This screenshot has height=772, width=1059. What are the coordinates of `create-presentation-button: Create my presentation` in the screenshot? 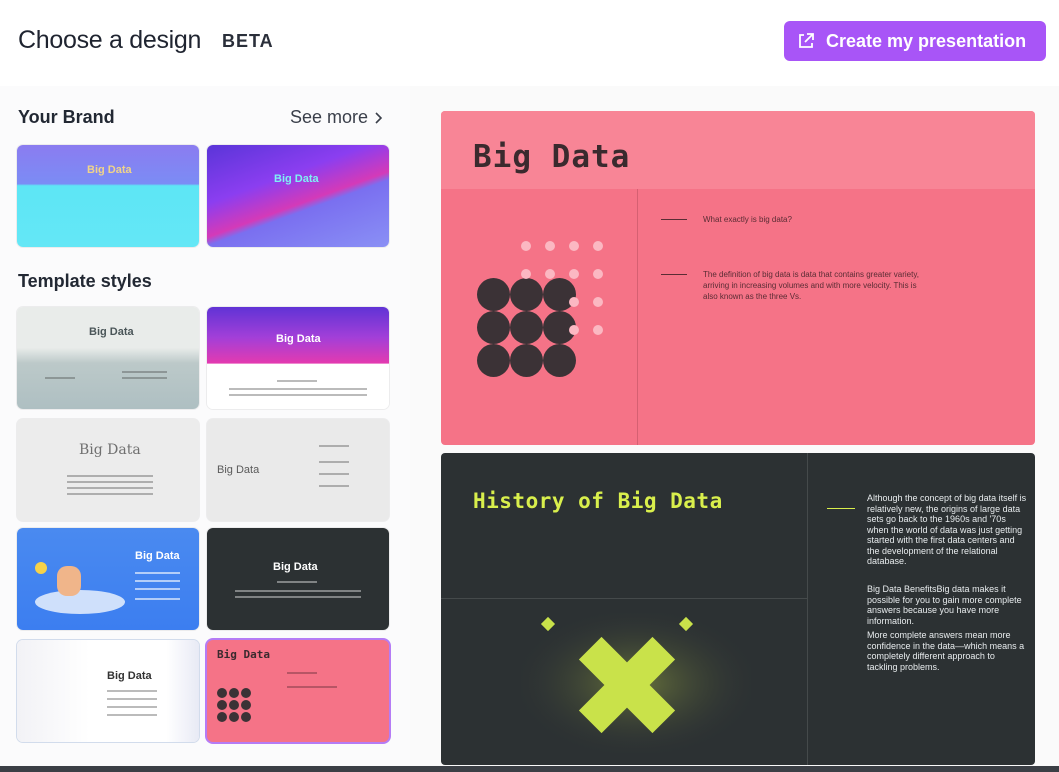 It's located at (915, 41).